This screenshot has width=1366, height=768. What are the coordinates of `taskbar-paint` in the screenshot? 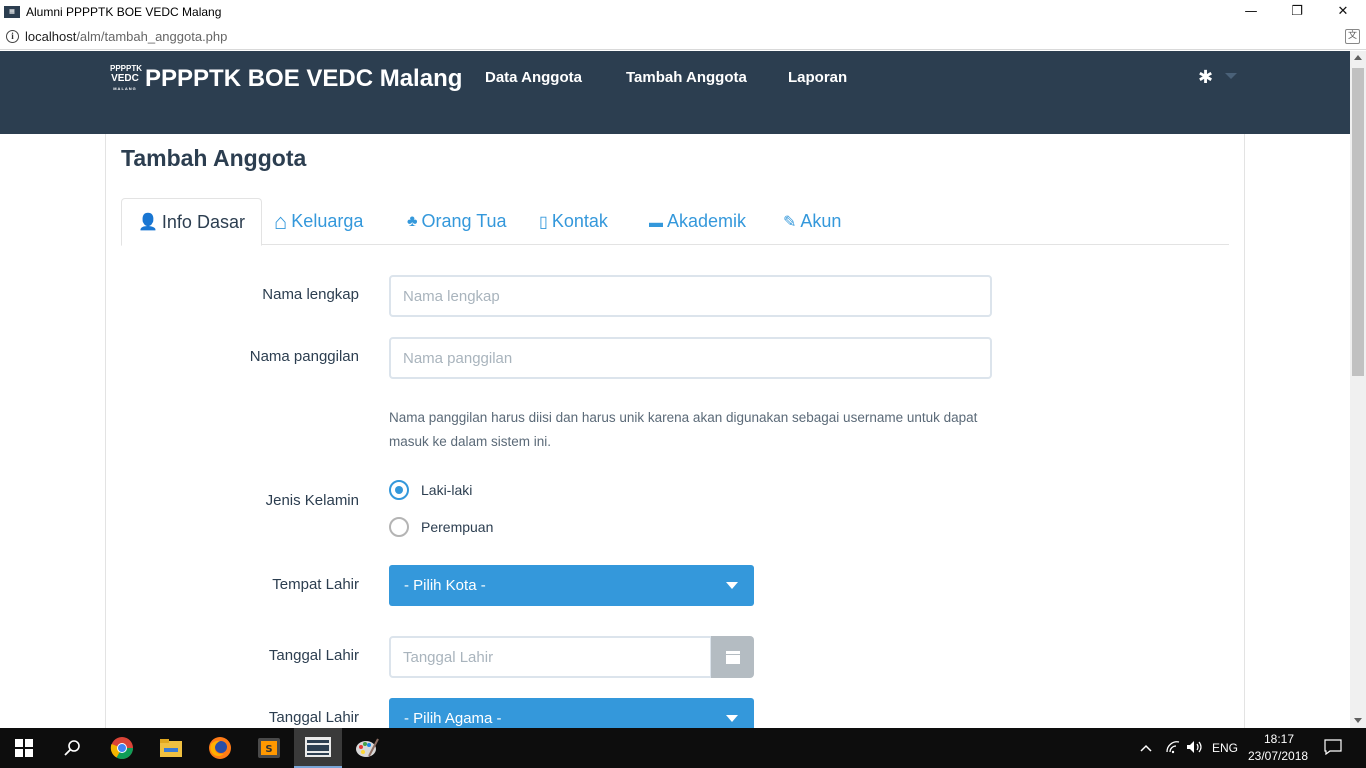 It's located at (367, 748).